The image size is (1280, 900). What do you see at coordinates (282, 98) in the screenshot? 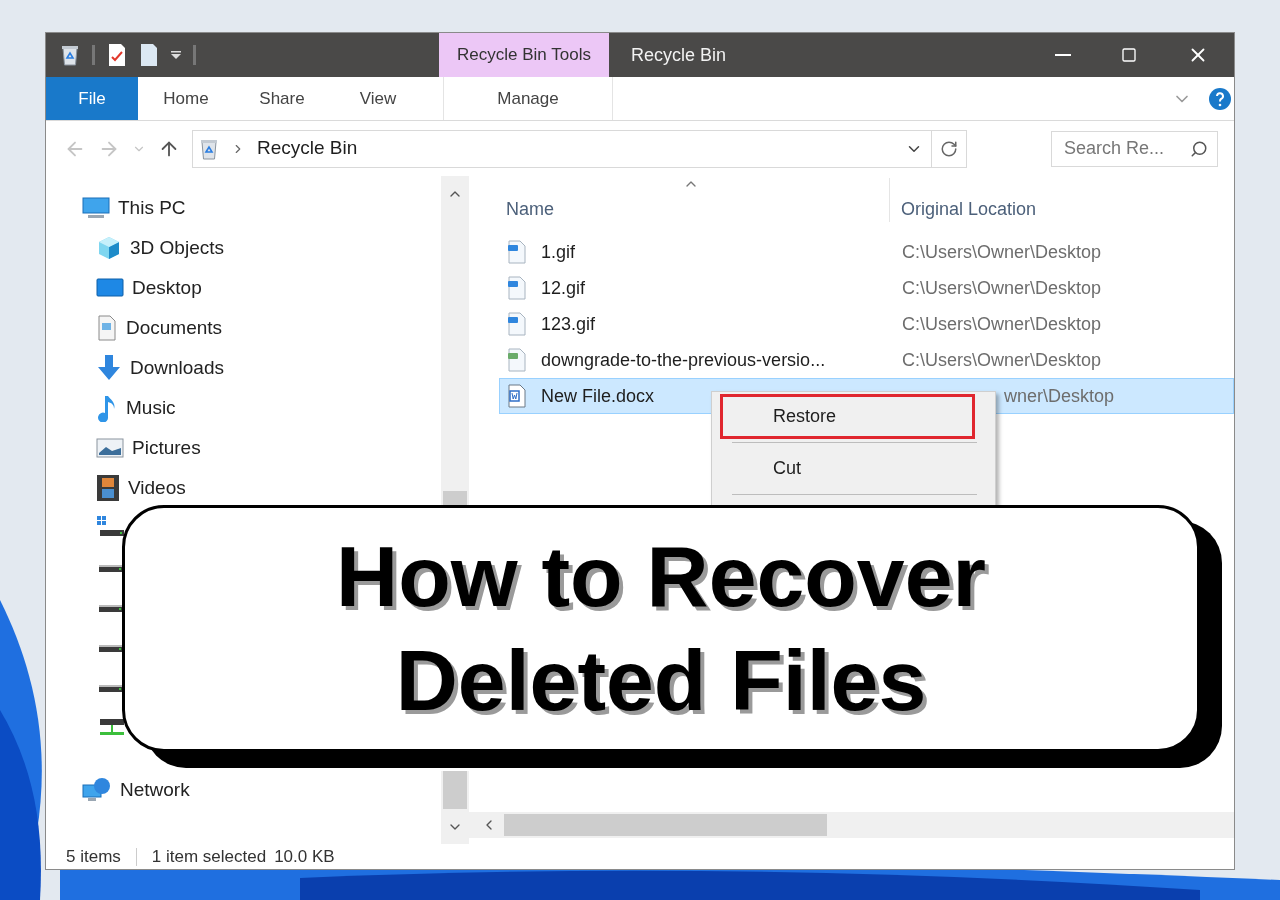
I see `ribbon-tab: Share` at bounding box center [282, 98].